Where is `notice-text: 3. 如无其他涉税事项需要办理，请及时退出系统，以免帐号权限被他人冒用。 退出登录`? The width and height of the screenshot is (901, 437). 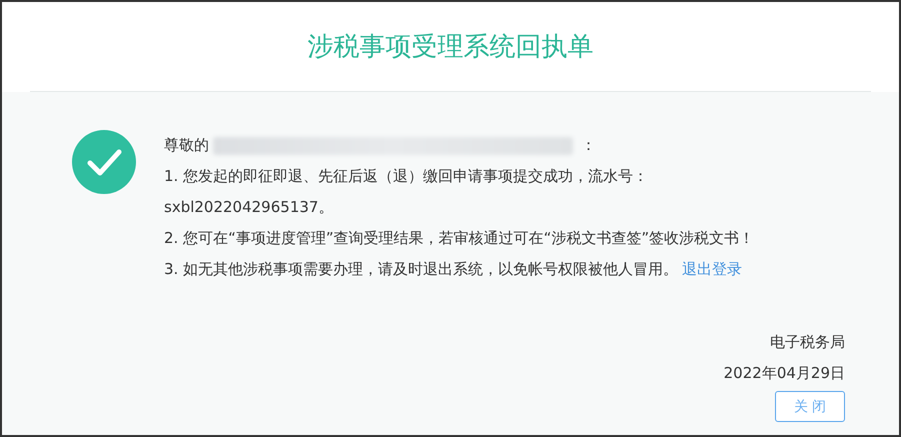 notice-text: 3. 如无其他涉税事项需要办理，请及时退出系统，以免帐号权限被他人冒用。 退出登录 is located at coordinates (454, 269).